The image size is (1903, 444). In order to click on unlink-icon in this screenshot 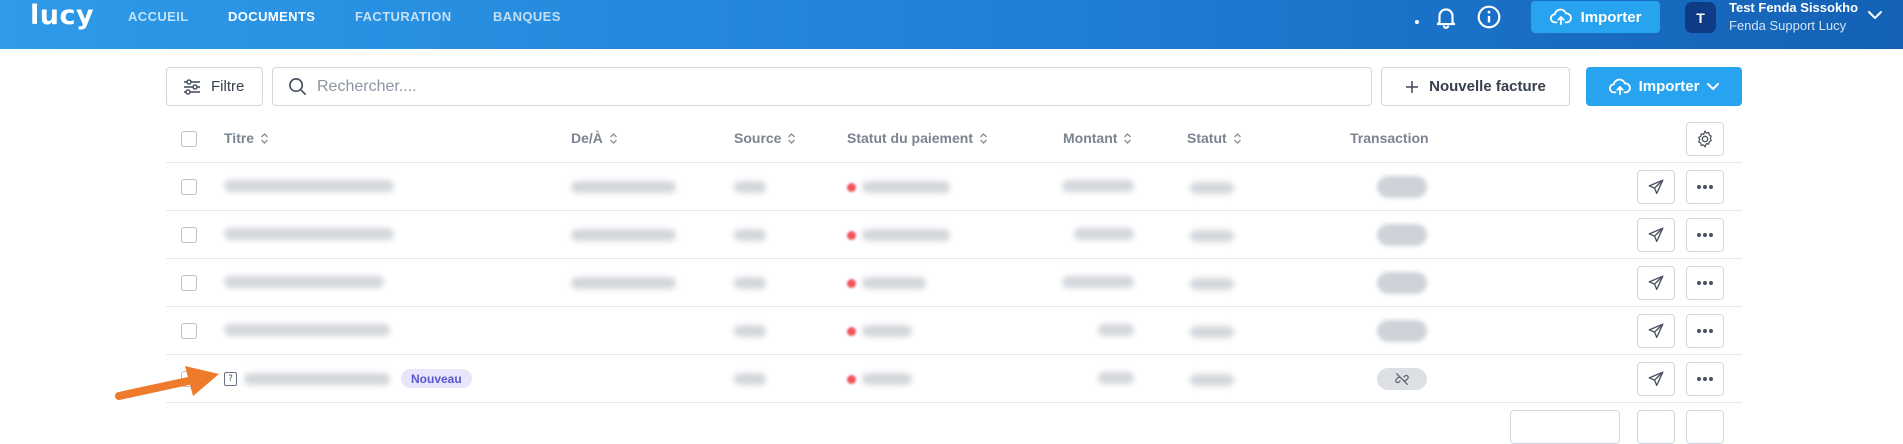, I will do `click(1402, 379)`.